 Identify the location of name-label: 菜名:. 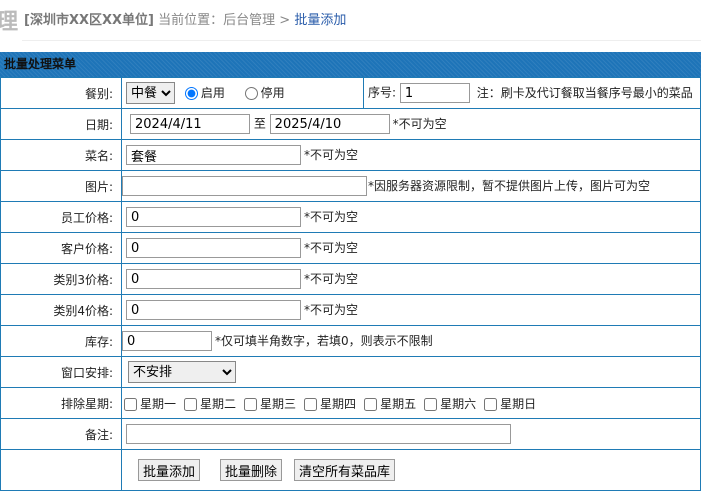
(61, 155).